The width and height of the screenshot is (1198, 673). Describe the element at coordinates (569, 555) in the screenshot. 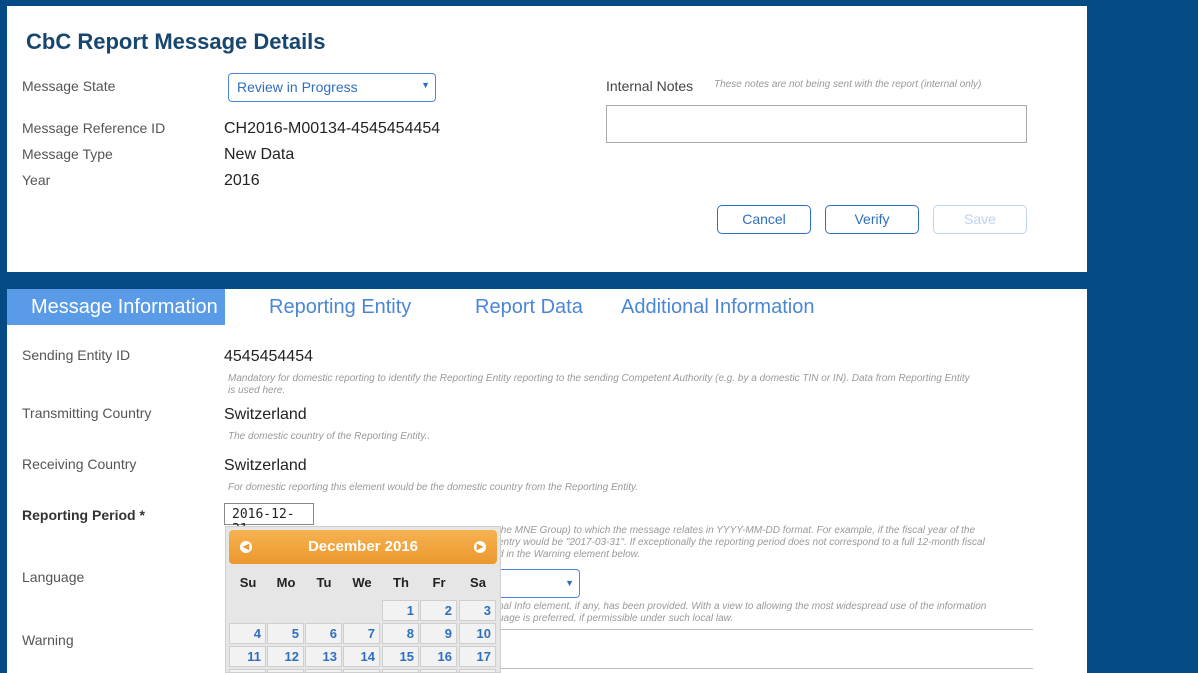

I see `reporting-period-note-3: d in the Warning element below.` at that location.